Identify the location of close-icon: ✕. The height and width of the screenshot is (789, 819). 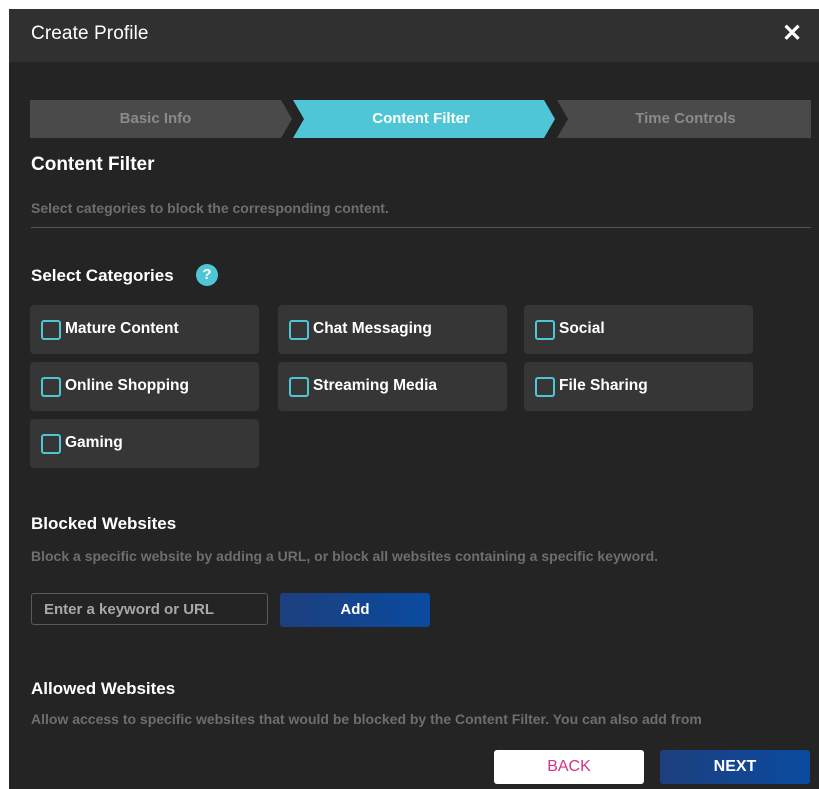
(792, 34).